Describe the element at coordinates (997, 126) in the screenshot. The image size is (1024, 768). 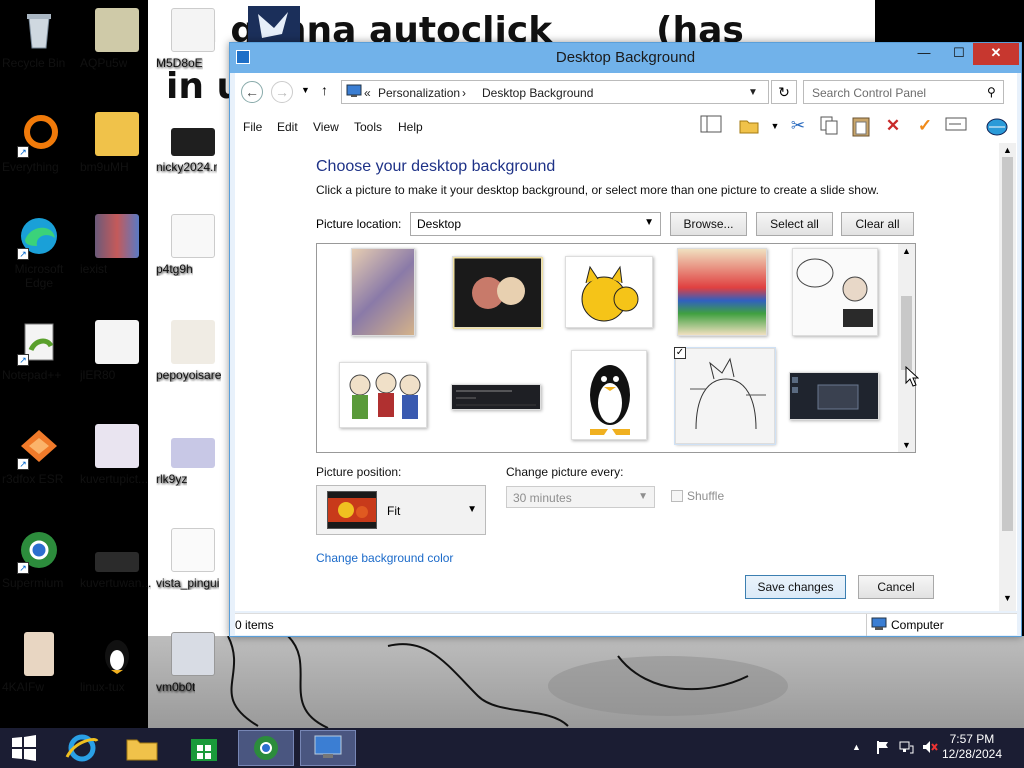
I see `globe-icon` at that location.